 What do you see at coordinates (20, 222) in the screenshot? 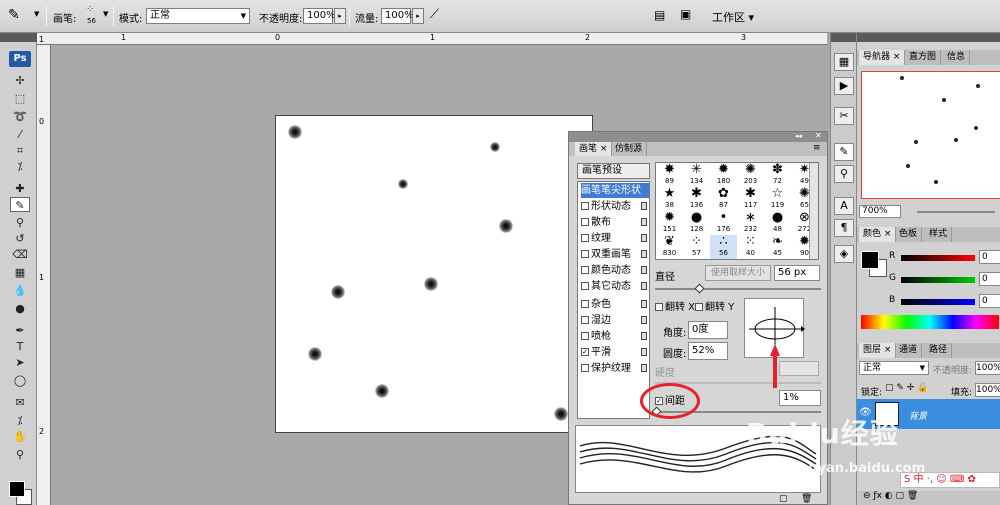
I see `stamp-tool-icon: ⚲` at bounding box center [20, 222].